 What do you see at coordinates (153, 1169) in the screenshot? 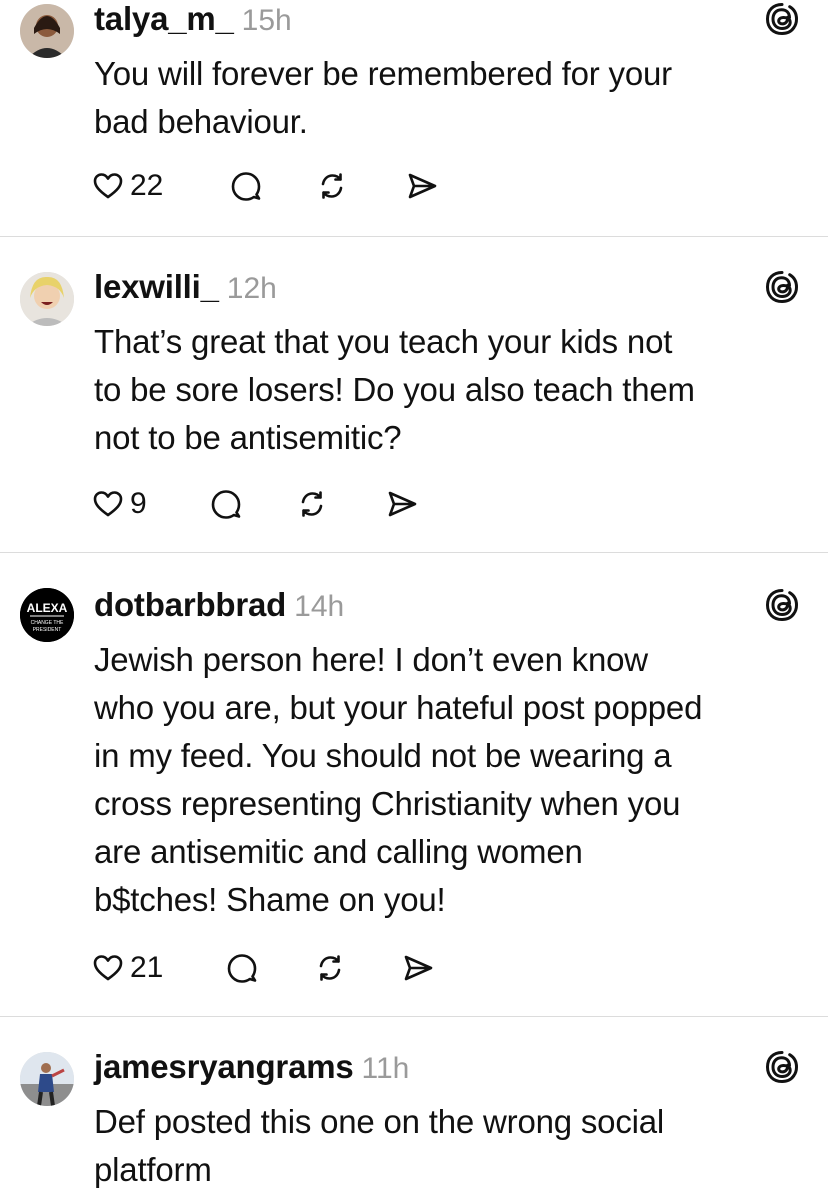
I see `post-line: platform` at bounding box center [153, 1169].